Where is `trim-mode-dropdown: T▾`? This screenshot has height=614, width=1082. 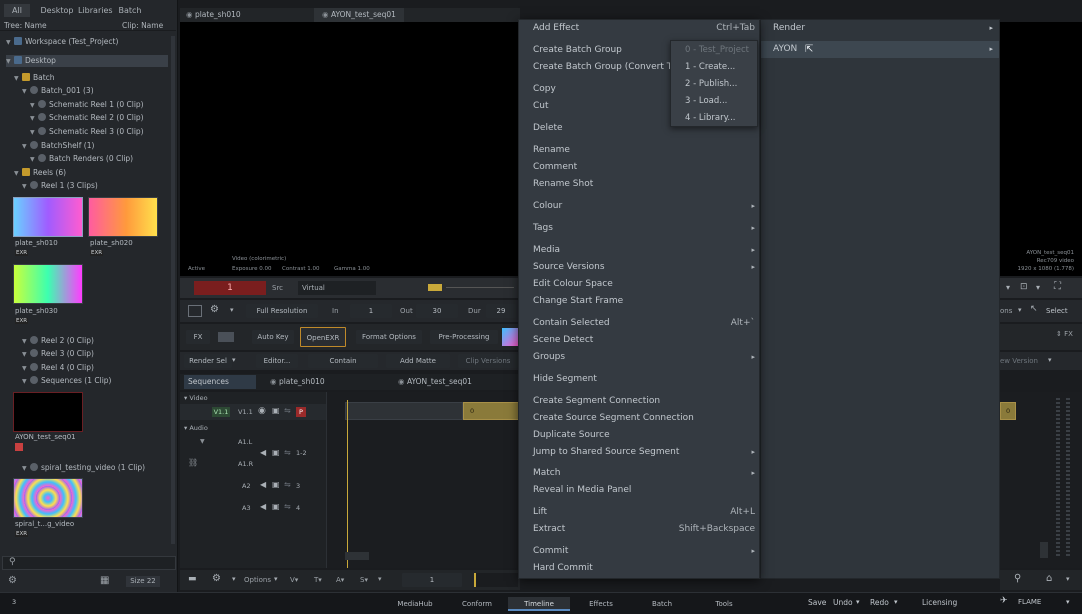 trim-mode-dropdown: T▾ is located at coordinates (318, 580).